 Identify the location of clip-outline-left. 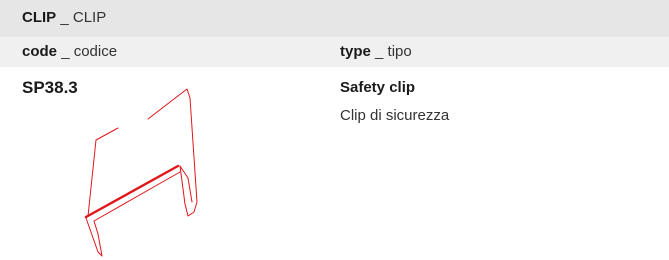
(102, 173).